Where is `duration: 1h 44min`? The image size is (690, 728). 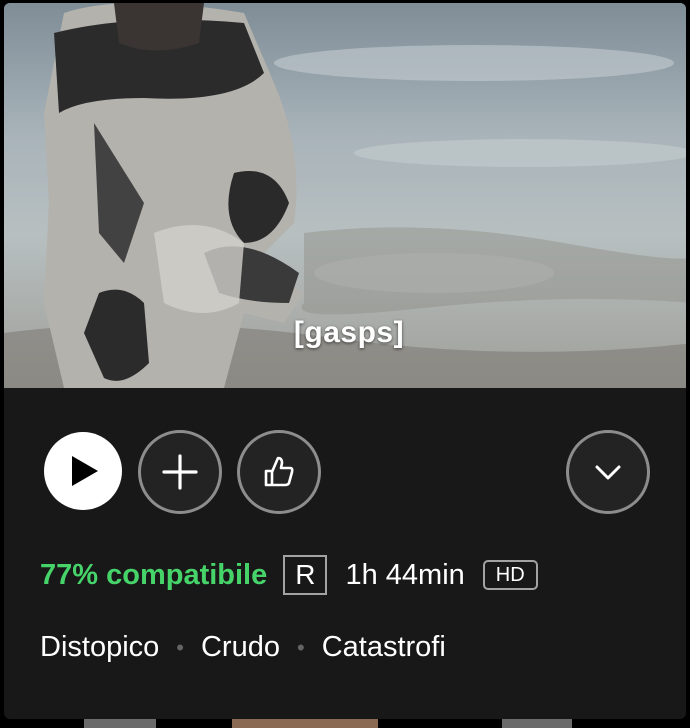 duration: 1h 44min is located at coordinates (405, 574).